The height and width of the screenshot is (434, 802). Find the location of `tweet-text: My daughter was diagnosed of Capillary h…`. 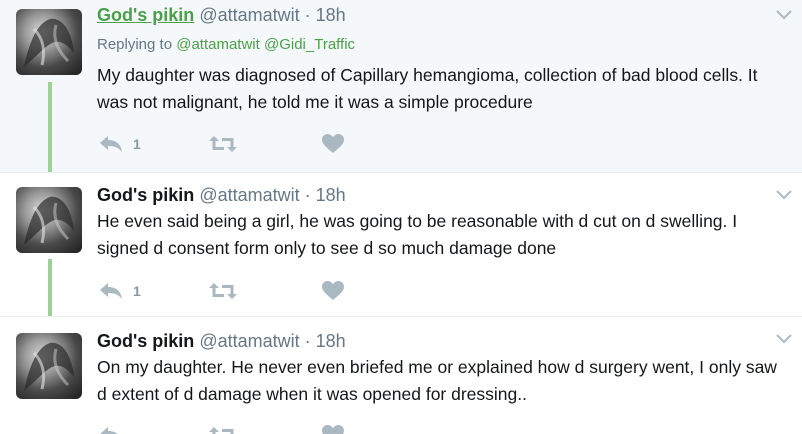

tweet-text: My daughter was diagnosed of Capillary h… is located at coordinates (427, 88).